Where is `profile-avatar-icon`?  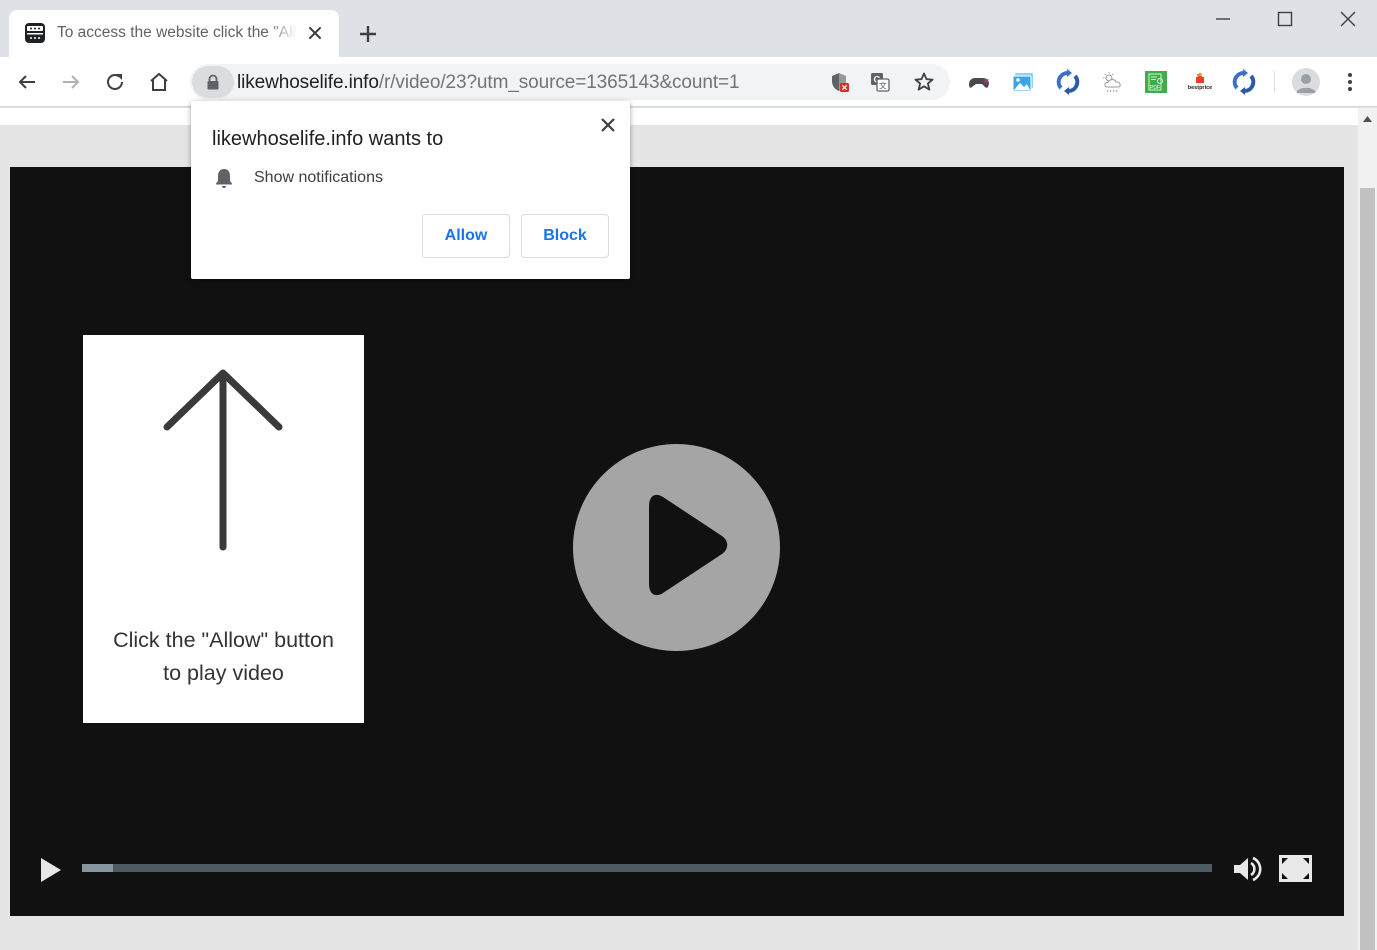
profile-avatar-icon is located at coordinates (1306, 82).